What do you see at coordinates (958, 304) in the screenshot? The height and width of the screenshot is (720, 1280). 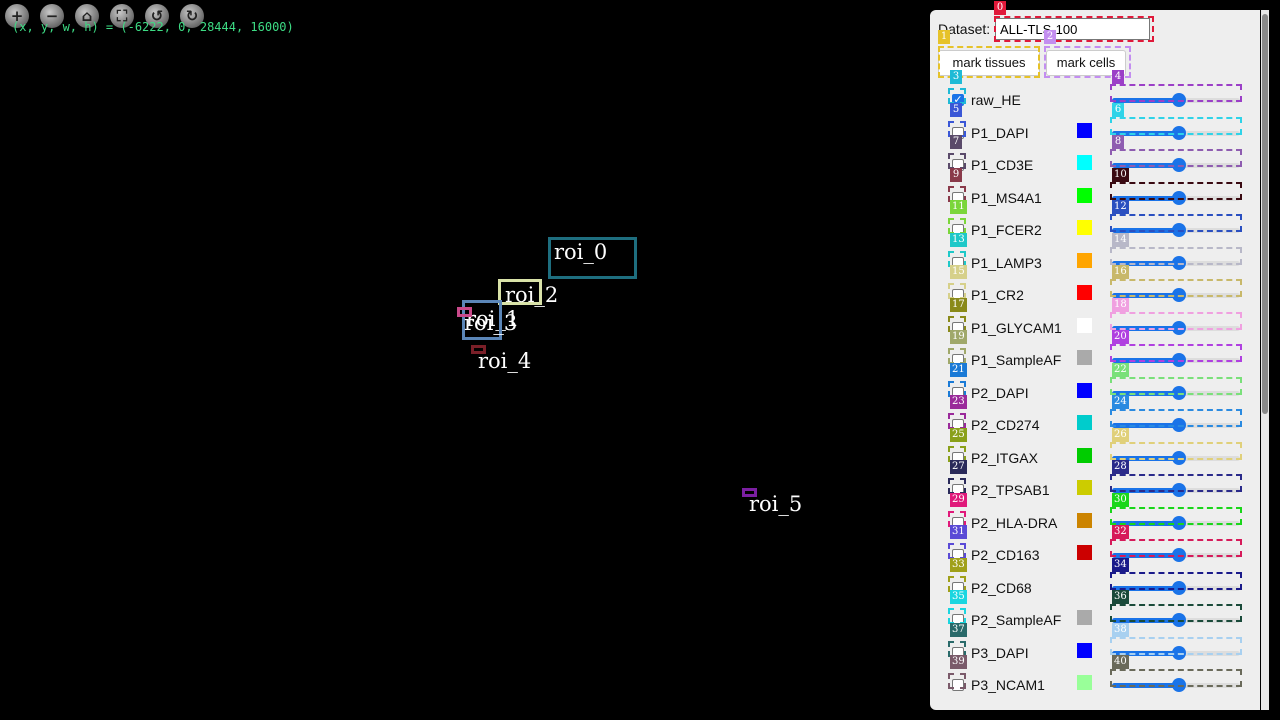 I see `element-marker-tag: 17` at bounding box center [958, 304].